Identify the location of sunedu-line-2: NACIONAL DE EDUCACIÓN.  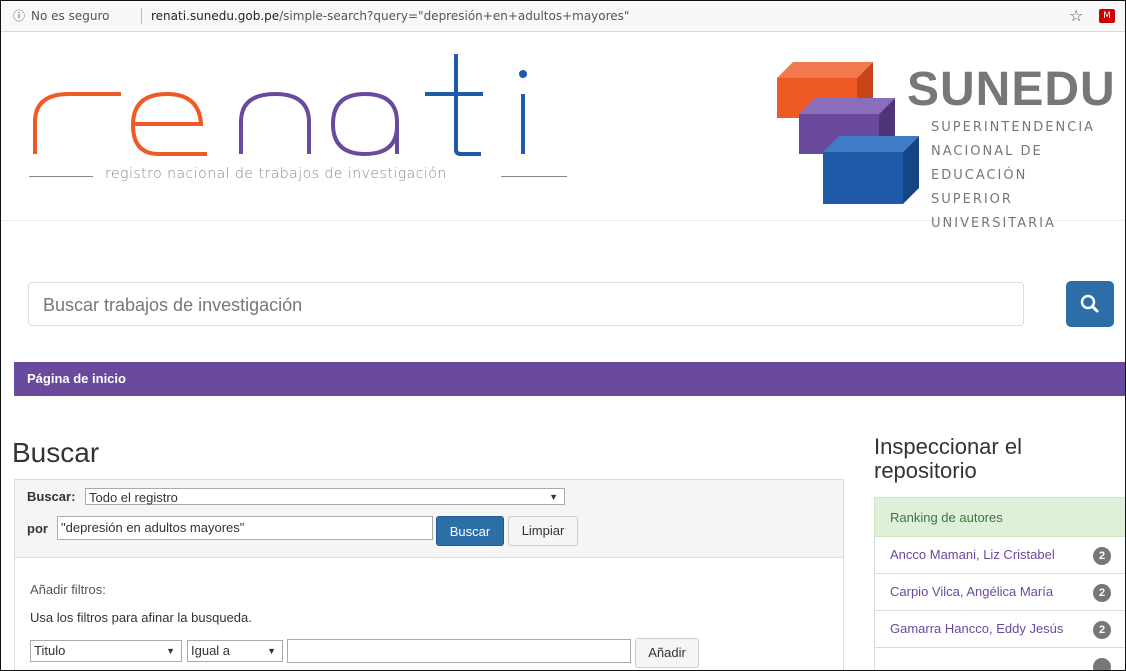
(987, 163).